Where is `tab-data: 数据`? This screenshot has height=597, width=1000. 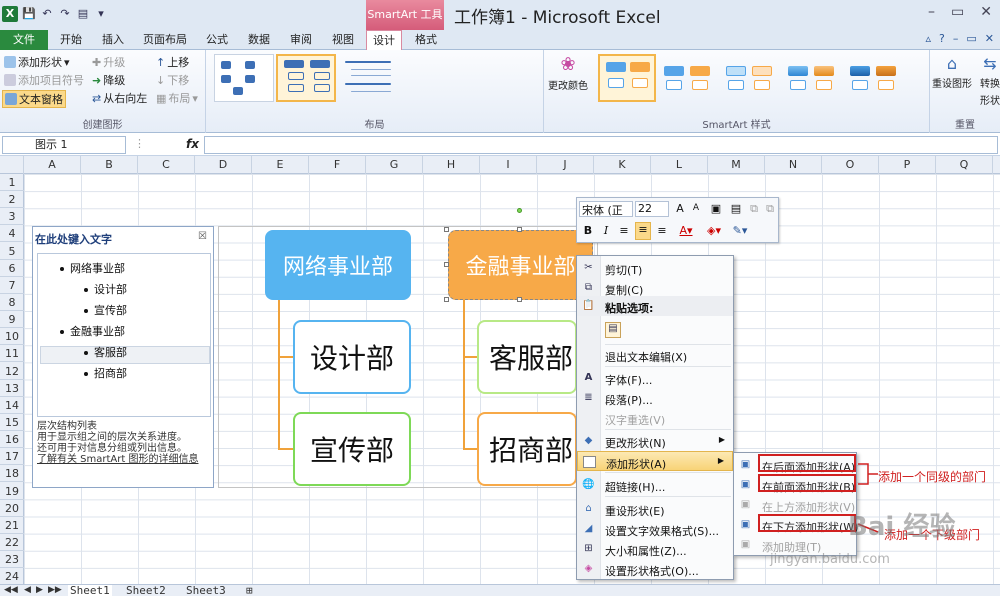 tab-data: 数据 is located at coordinates (259, 40).